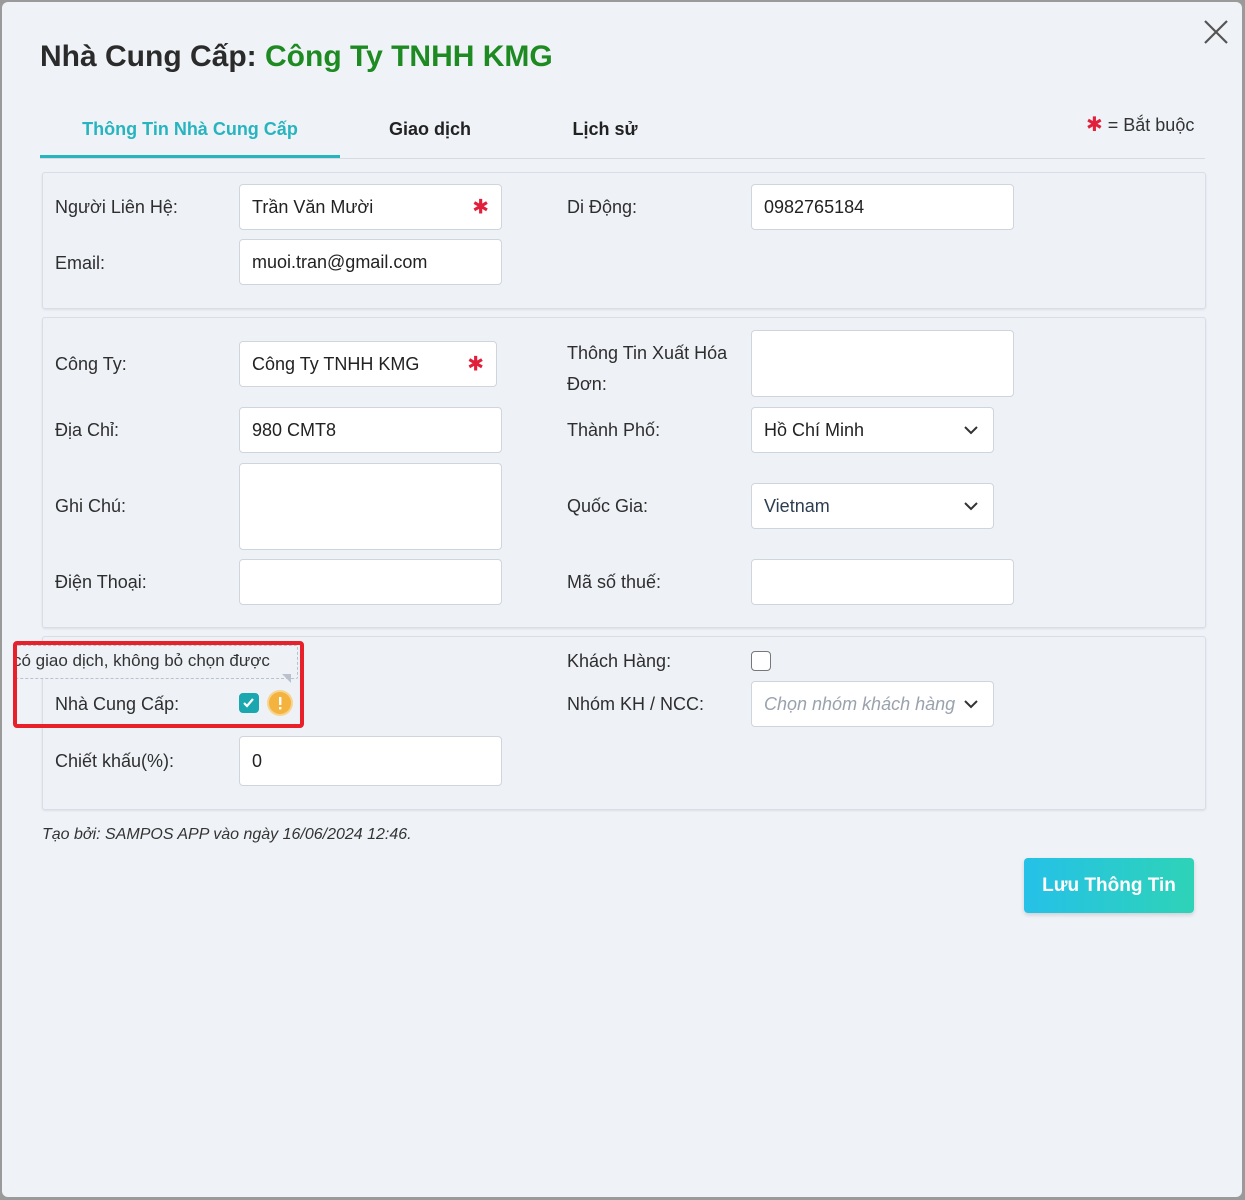 This screenshot has height=1200, width=1245. Describe the element at coordinates (882, 582) in the screenshot. I see `tax-field` at that location.